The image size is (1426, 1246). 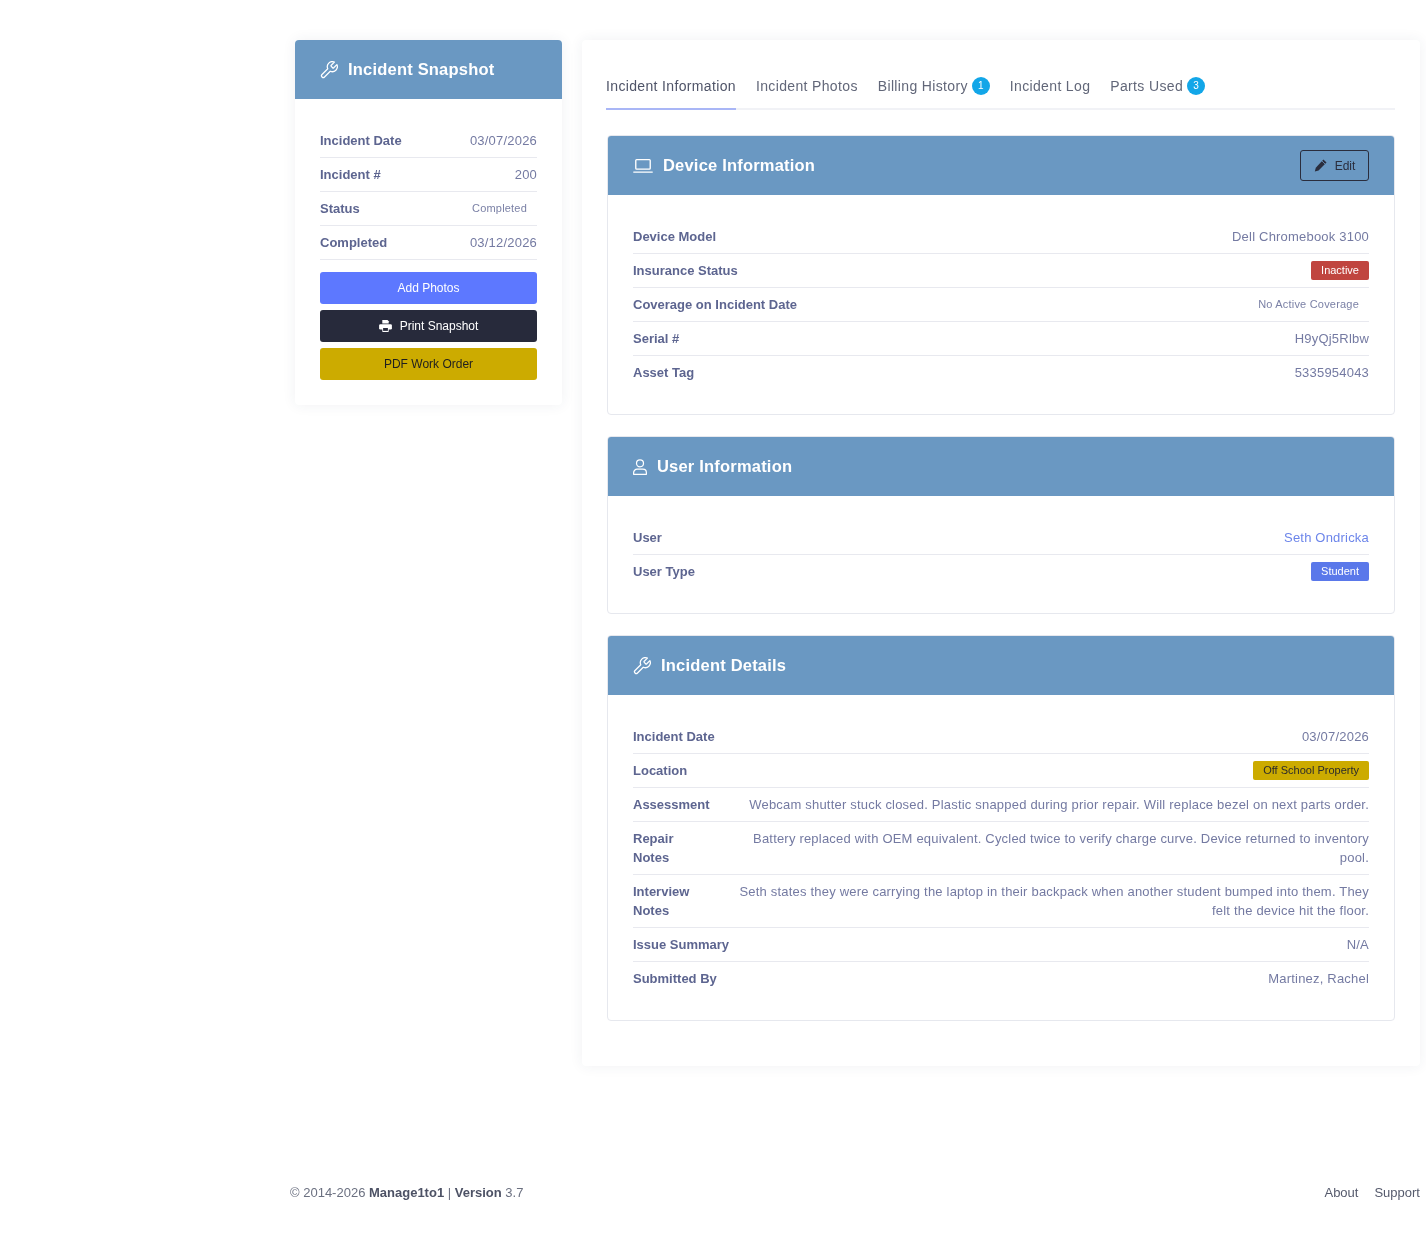 I want to click on field-value: N/A, so click(x=1357, y=945).